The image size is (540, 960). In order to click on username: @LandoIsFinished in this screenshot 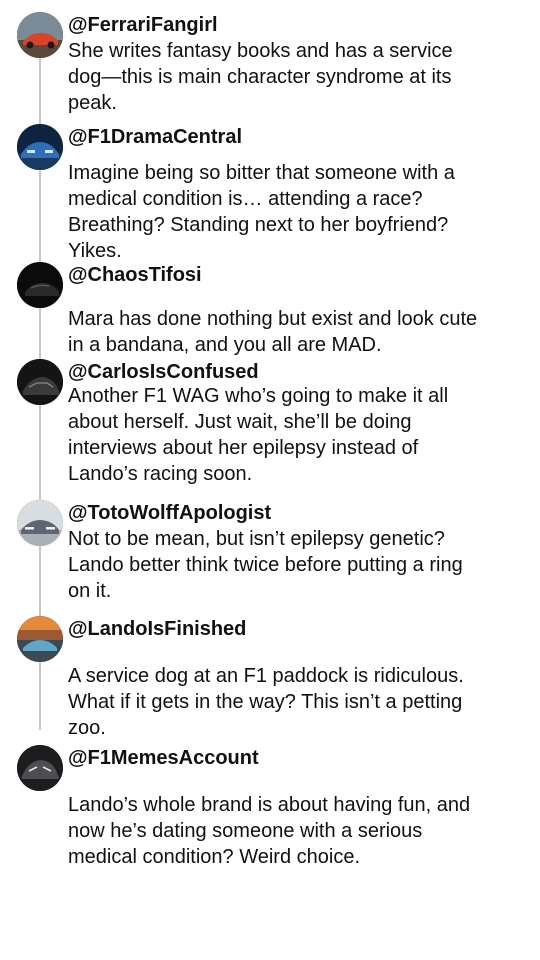, I will do `click(157, 629)`.